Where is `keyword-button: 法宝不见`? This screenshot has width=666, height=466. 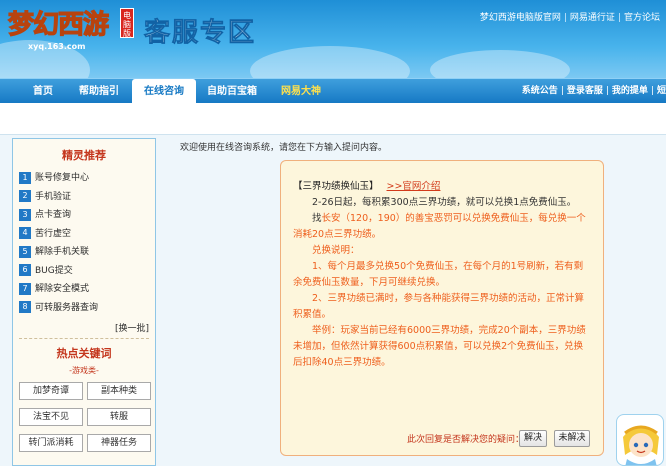
keyword-button: 法宝不见 is located at coordinates (51, 417).